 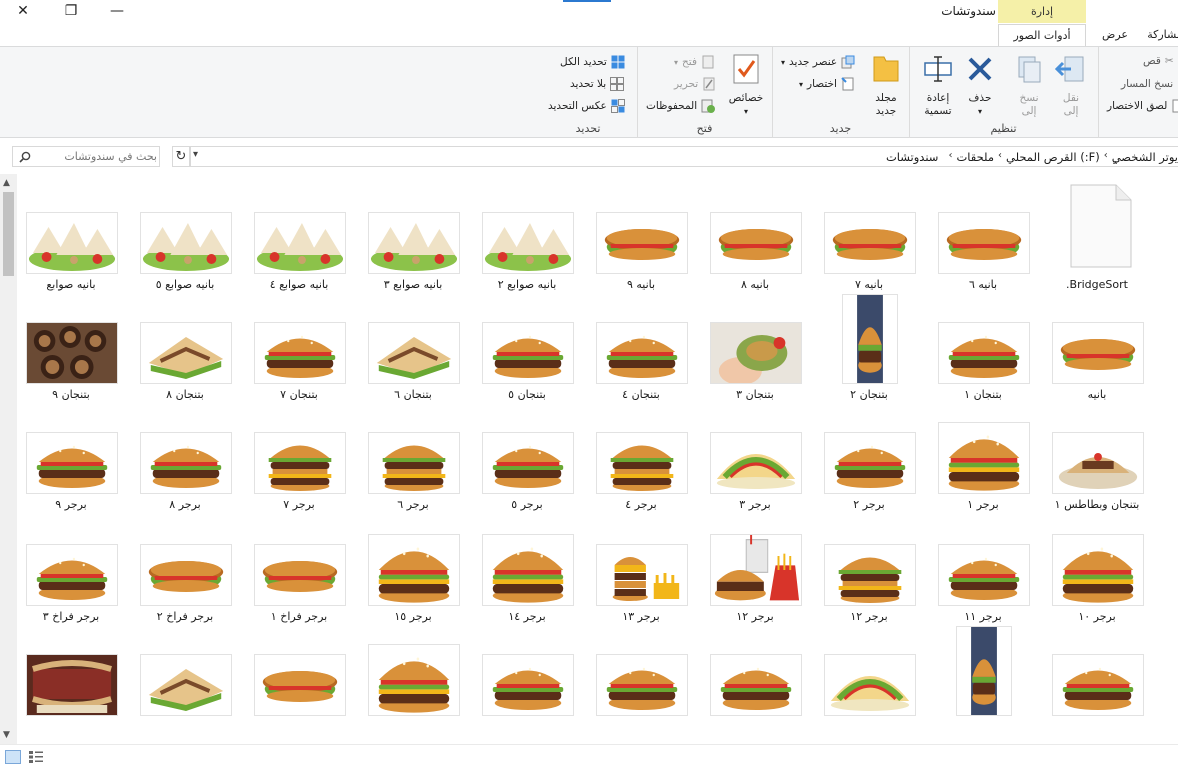 What do you see at coordinates (195, 154) in the screenshot?
I see `address-history-dropdown-icon: ▾` at bounding box center [195, 154].